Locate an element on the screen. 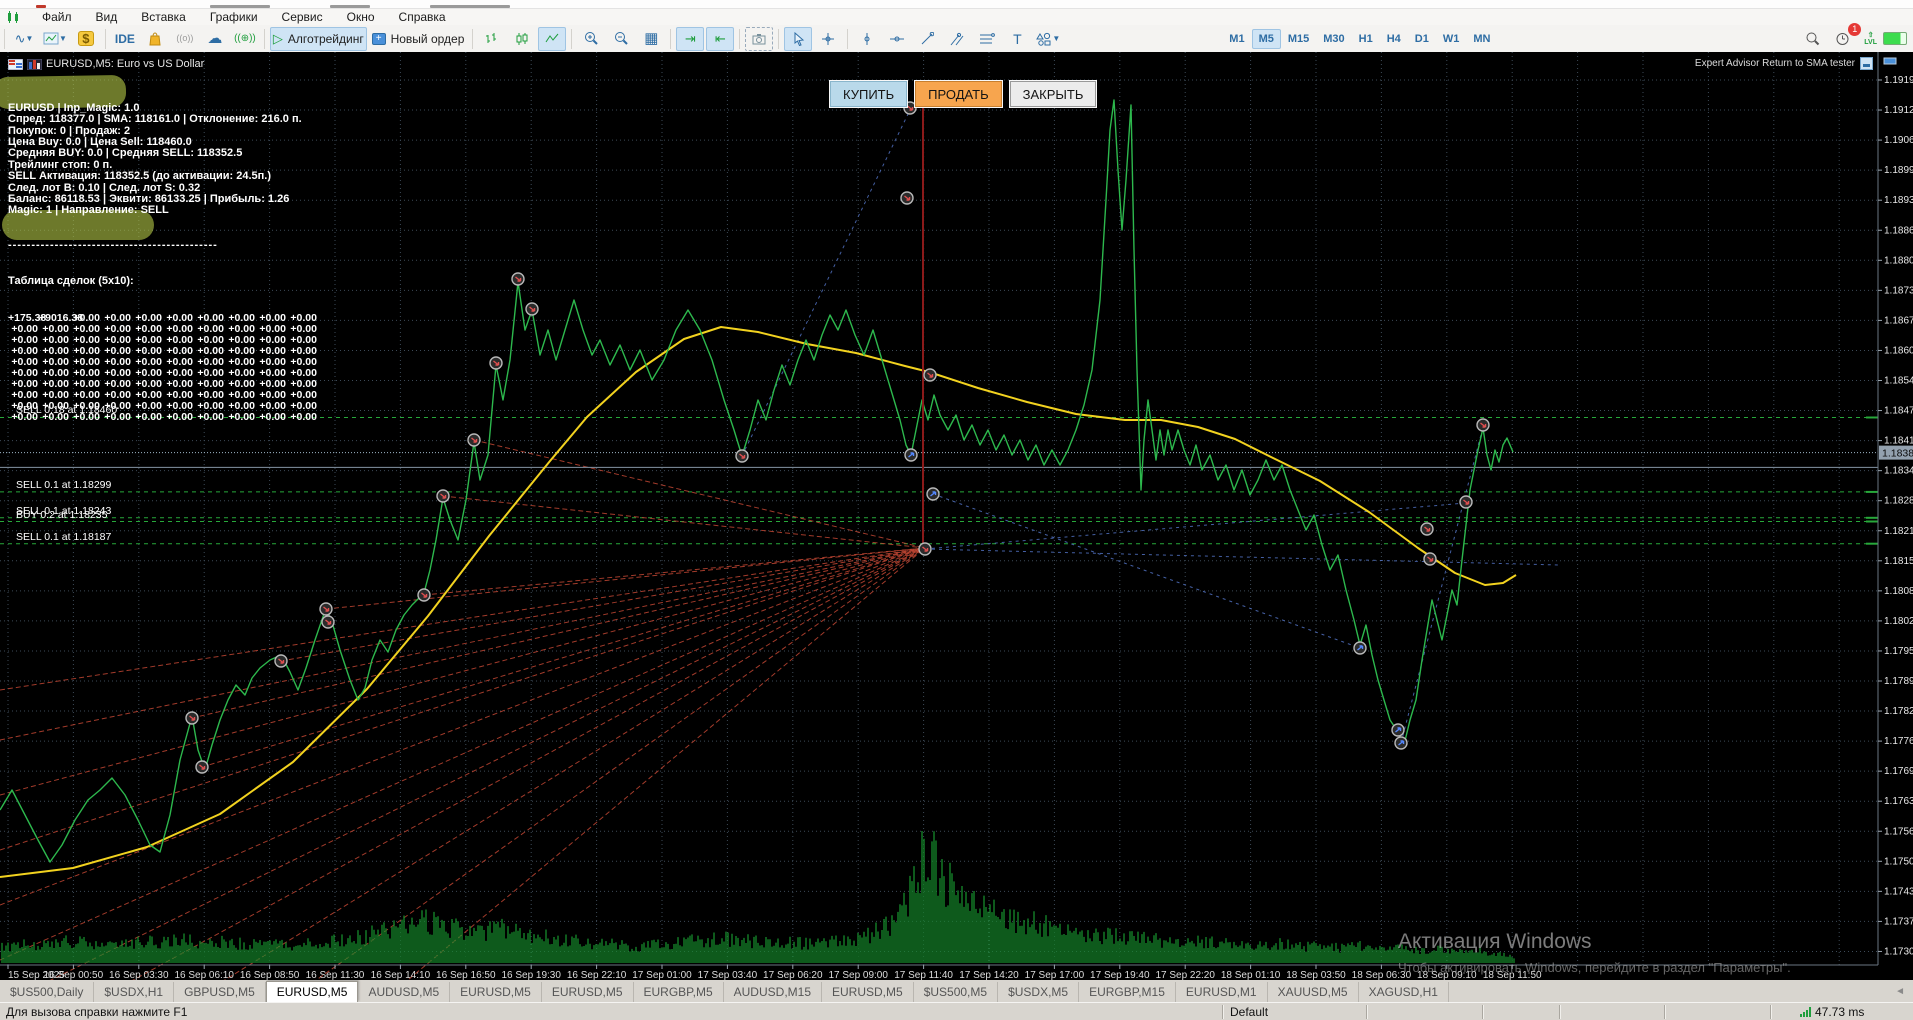 This screenshot has width=1913, height=1020. menu-0: Файл is located at coordinates (57, 17).